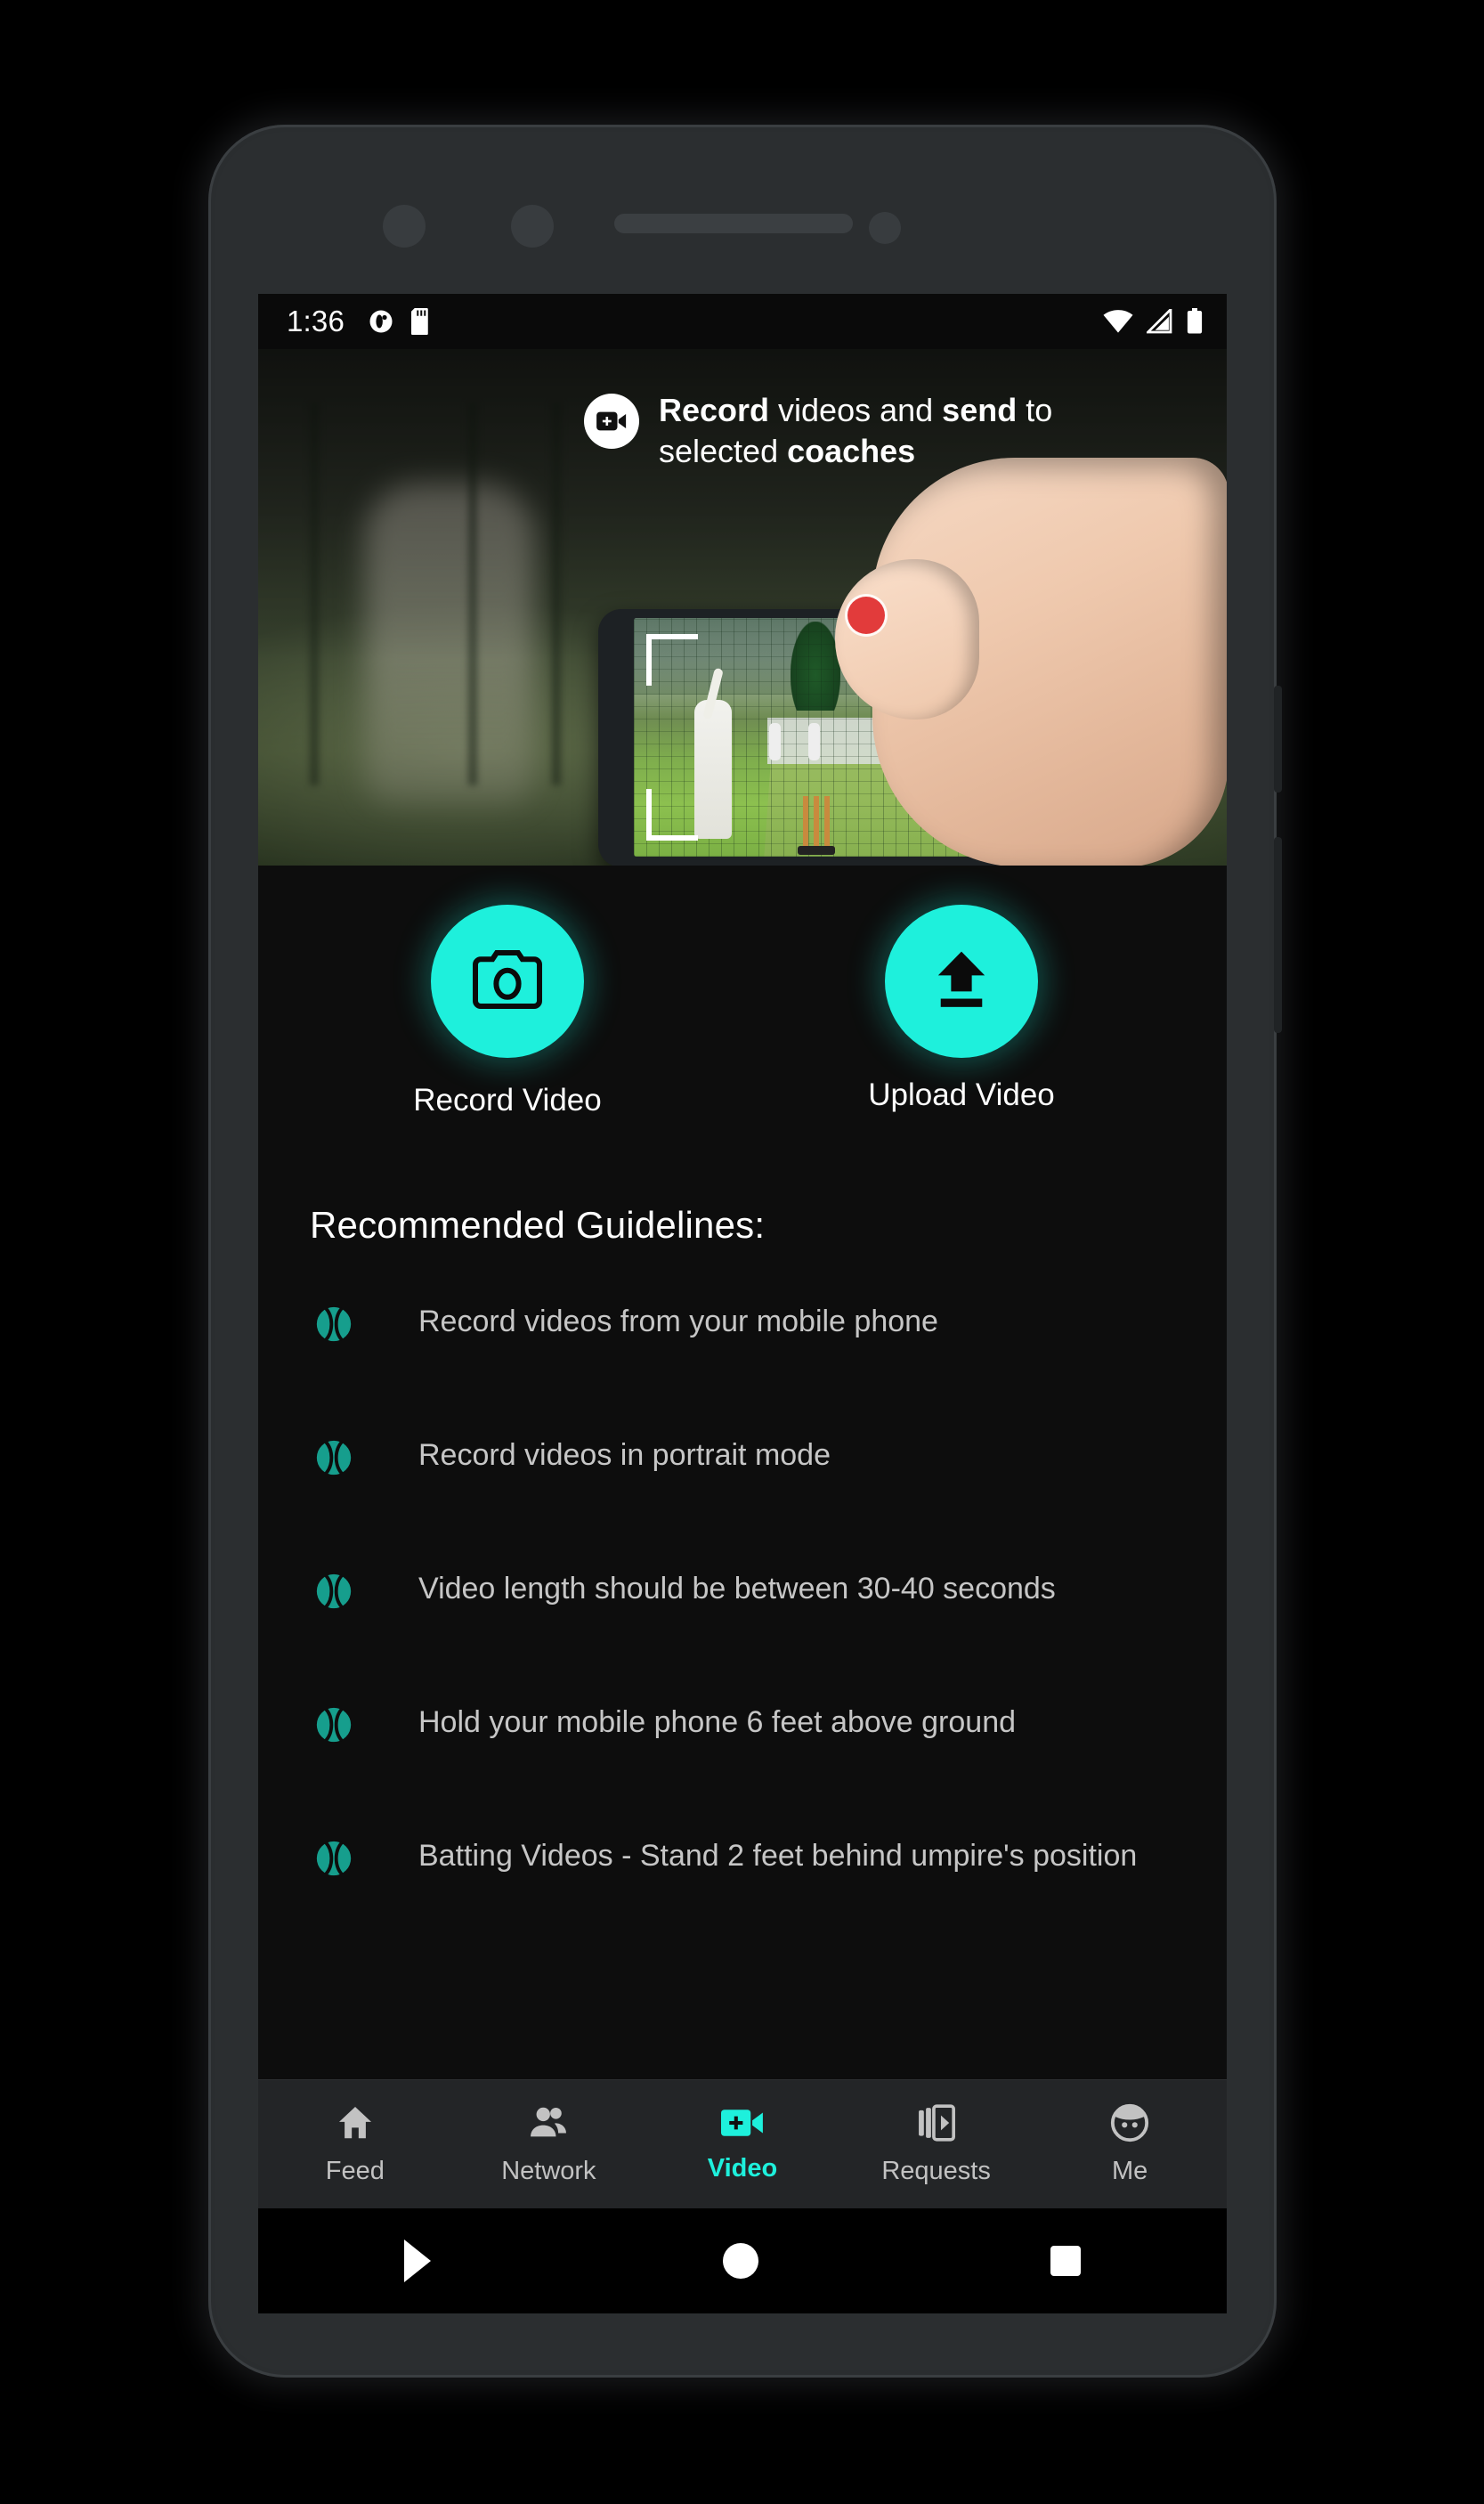 This screenshot has width=1484, height=2504. I want to click on upload-video-action: Upload Video, so click(961, 1011).